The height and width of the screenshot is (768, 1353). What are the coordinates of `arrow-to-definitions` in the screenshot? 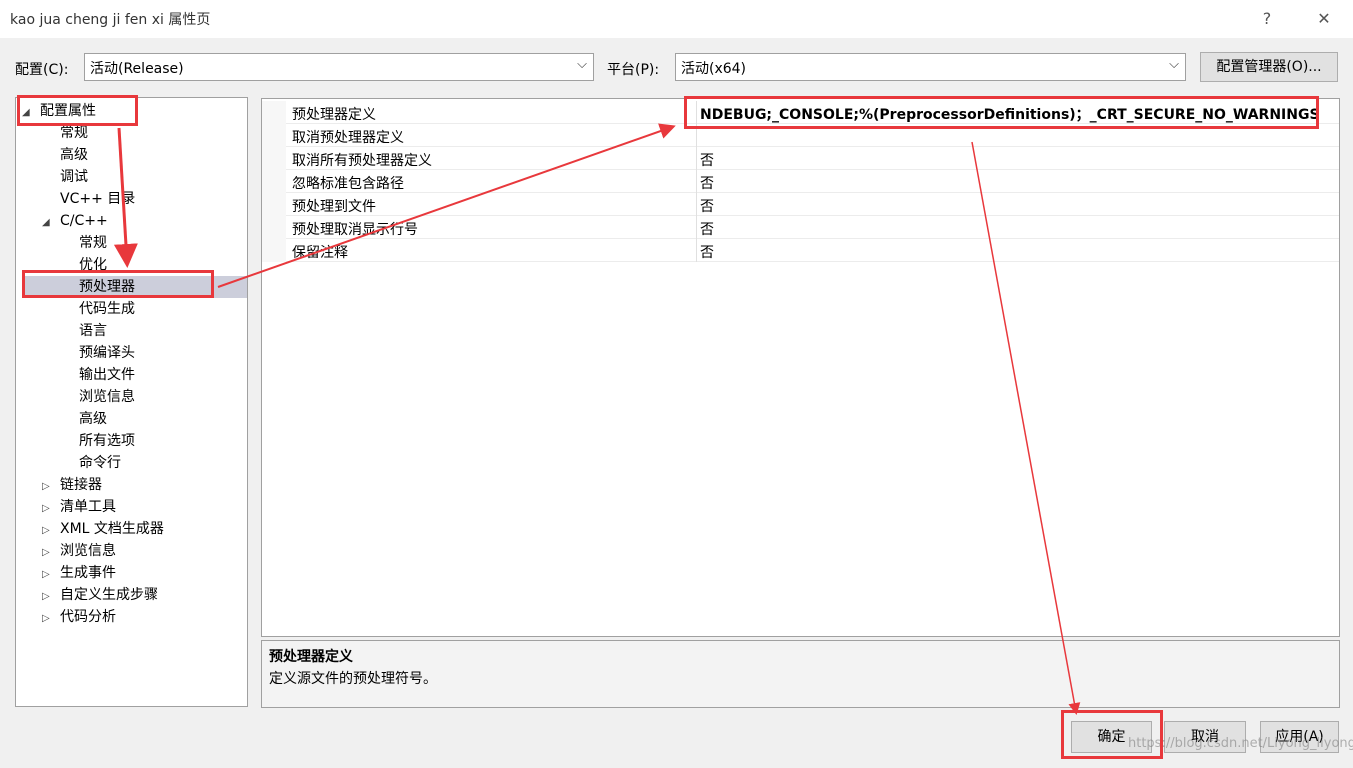 It's located at (446, 205).